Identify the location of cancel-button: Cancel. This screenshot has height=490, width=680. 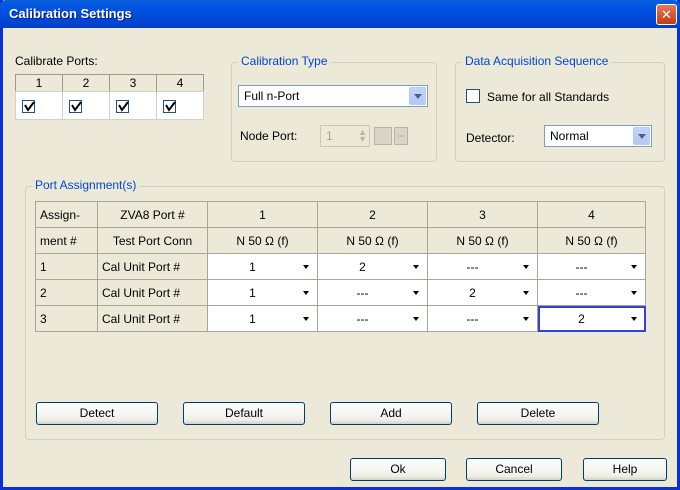
(514, 469).